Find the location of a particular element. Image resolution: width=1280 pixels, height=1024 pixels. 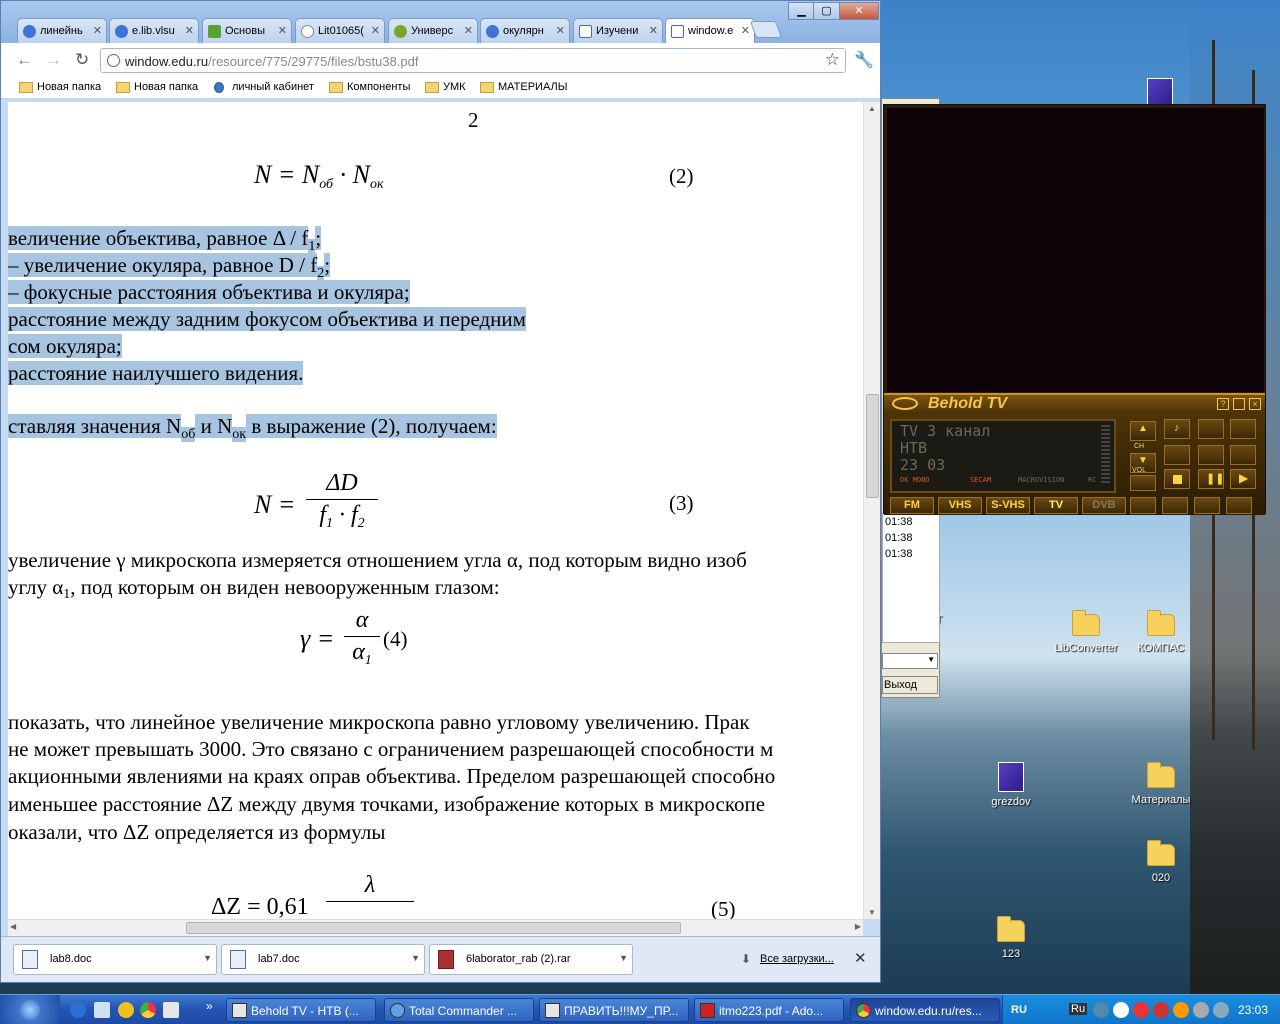

tab-7: Изучени ✕ is located at coordinates (618, 31).